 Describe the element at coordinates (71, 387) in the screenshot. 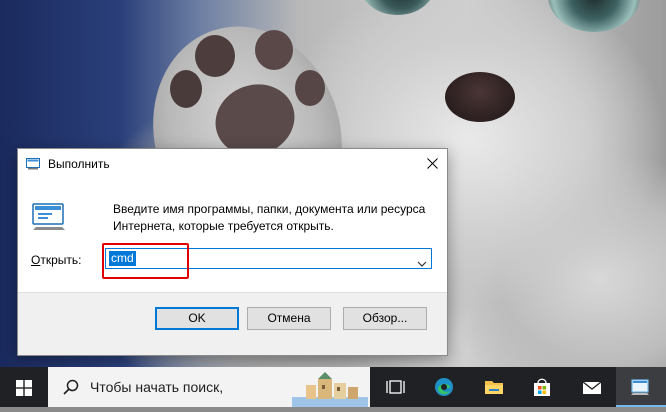

I see `search-icon` at that location.